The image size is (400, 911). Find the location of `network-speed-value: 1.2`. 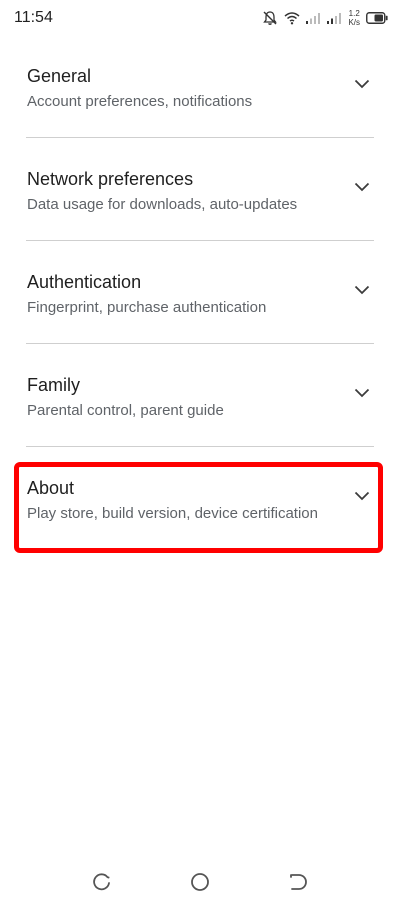

network-speed-value: 1.2 is located at coordinates (354, 13).